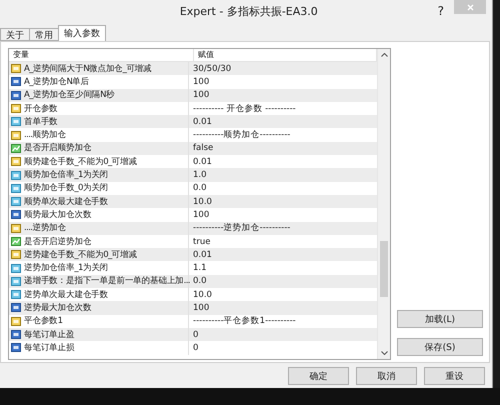 The image size is (500, 405). Describe the element at coordinates (58, 308) in the screenshot. I see `parameter-name: 逆势最大加仓次数` at that location.